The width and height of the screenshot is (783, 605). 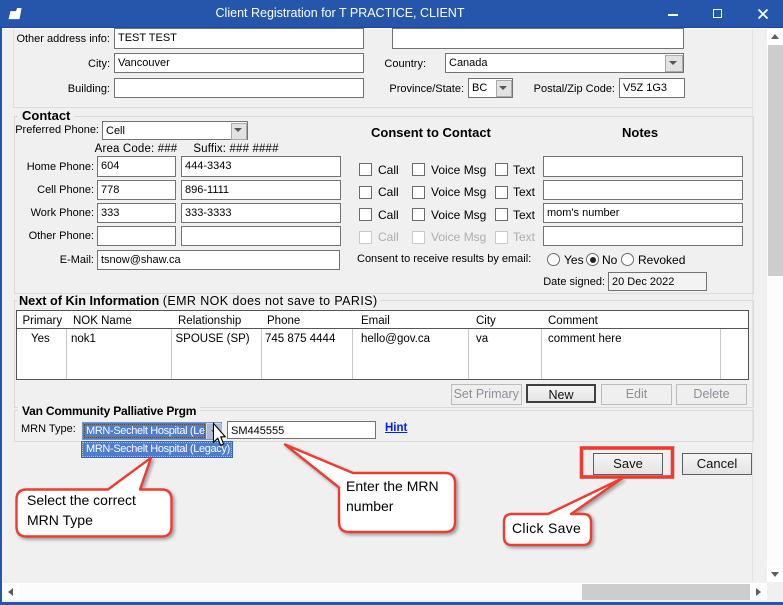 I want to click on svg-text: Enter the MRN, so click(x=392, y=486).